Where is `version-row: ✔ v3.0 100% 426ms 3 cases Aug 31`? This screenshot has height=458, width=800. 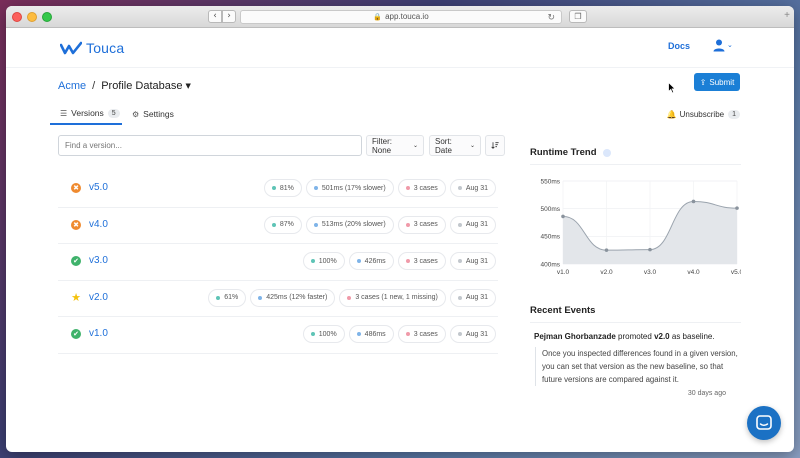
version-row: ✔ v3.0 100% 426ms 3 cases Aug 31 is located at coordinates (278, 262).